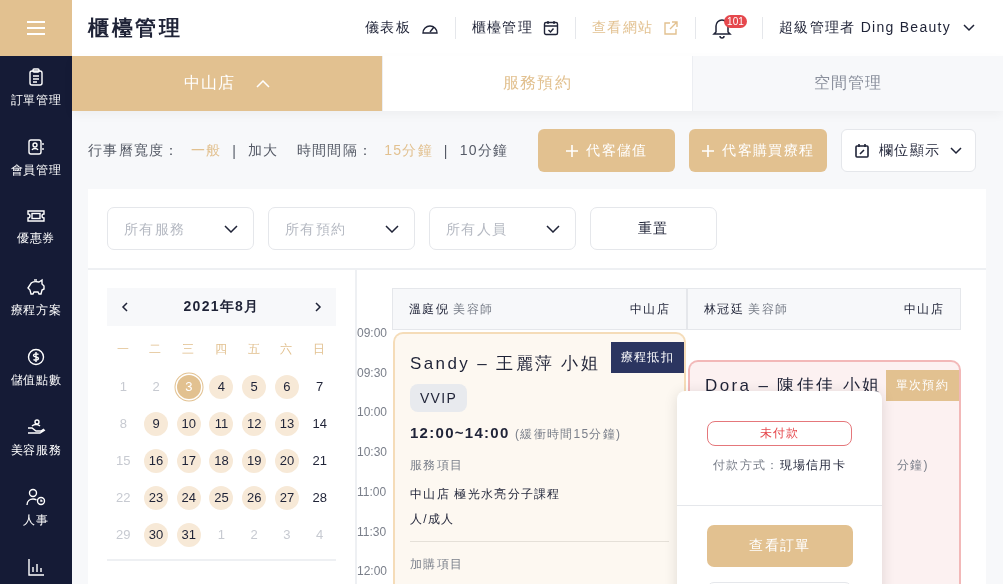 Image resolution: width=1003 pixels, height=584 pixels. I want to click on calendar-day: 16, so click(156, 460).